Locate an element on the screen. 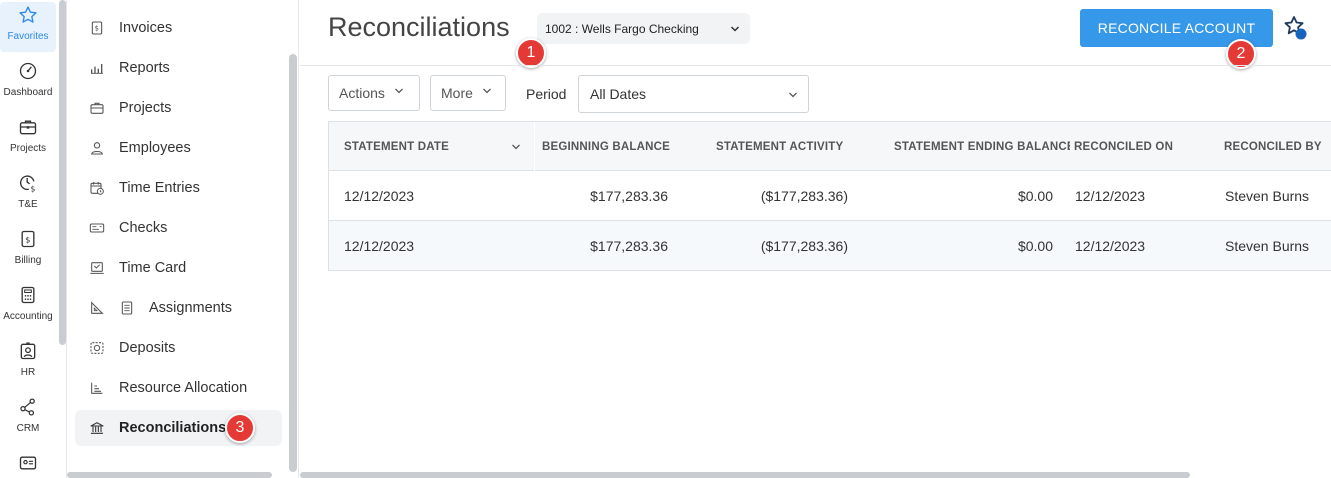 The width and height of the screenshot is (1331, 478). submenu-item-employees: Employees is located at coordinates (178, 148).